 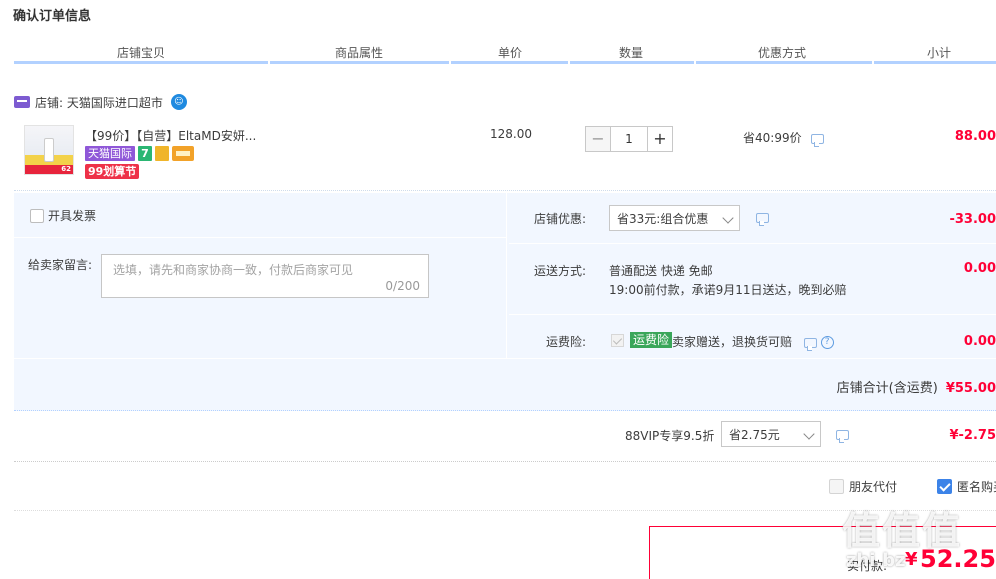 I want to click on shop-total: 店铺合计(含运费) ¥55.00, so click(x=916, y=386).